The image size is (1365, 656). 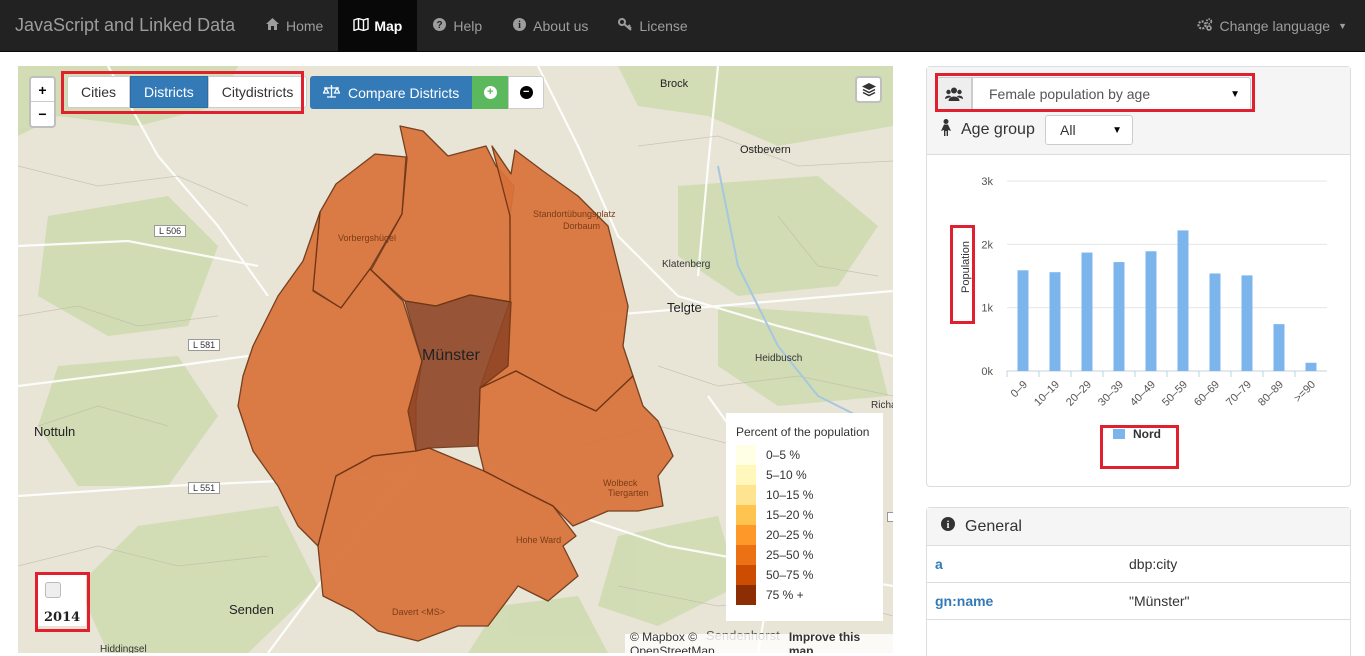 I want to click on legend-row: 50–75 %, so click(x=804, y=575).